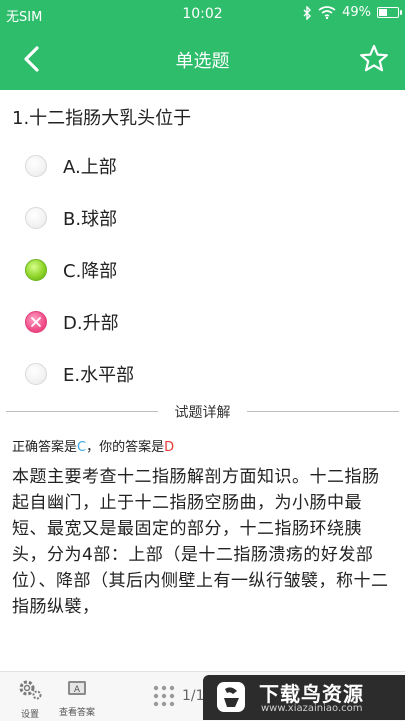 The height and width of the screenshot is (721, 405). Describe the element at coordinates (90, 167) in the screenshot. I see `option-label: A.上部` at that location.